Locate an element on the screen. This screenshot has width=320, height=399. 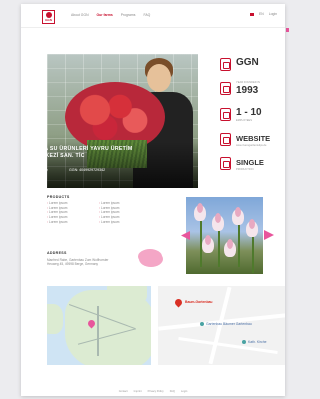
map-poi-label: Gartenbau Bäumer Gartenbau is located at coordinates (229, 324).